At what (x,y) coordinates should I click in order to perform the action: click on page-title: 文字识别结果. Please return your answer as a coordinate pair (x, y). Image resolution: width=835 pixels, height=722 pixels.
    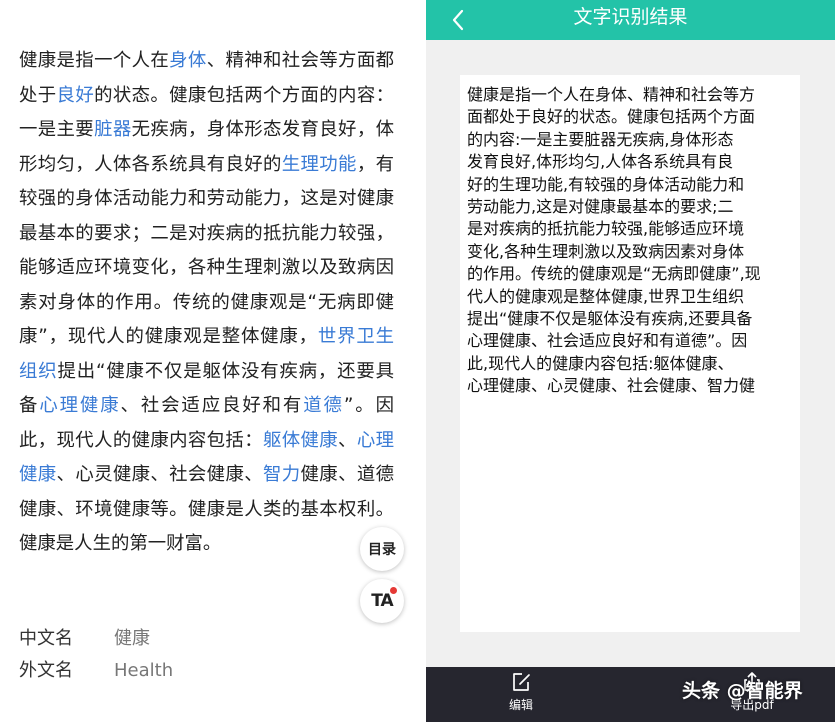
    Looking at the image, I should click on (630, 17).